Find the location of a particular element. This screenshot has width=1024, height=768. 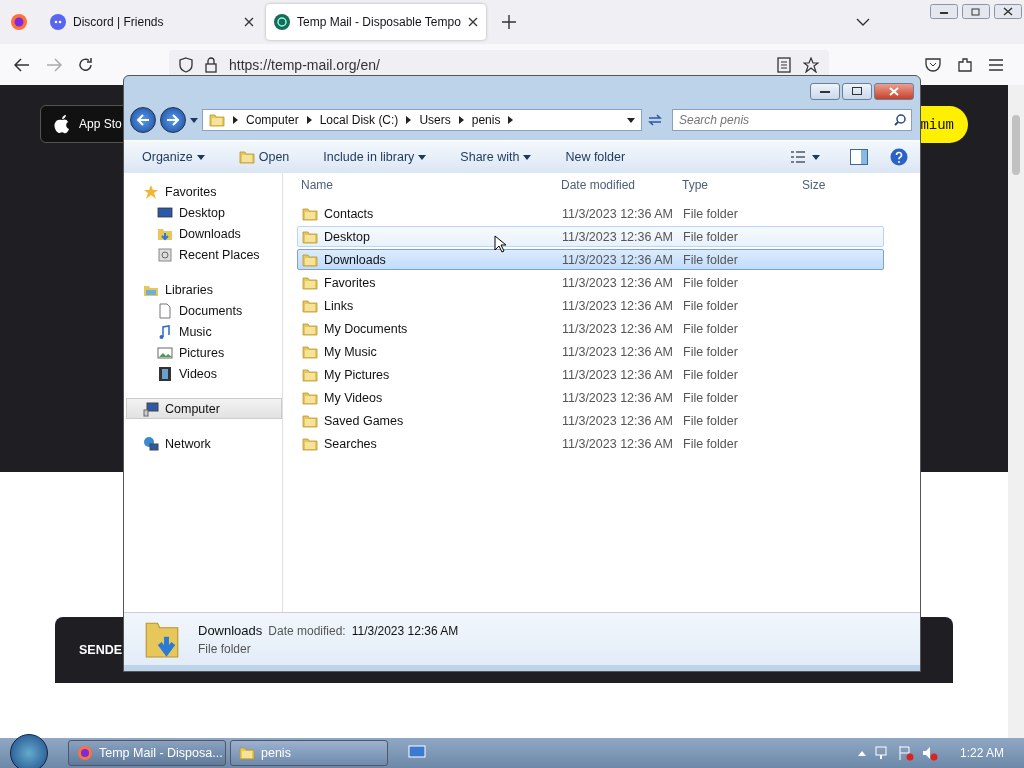

file-row: My Videos 11/3/2023 12:36 AM File folder is located at coordinates (590, 397).